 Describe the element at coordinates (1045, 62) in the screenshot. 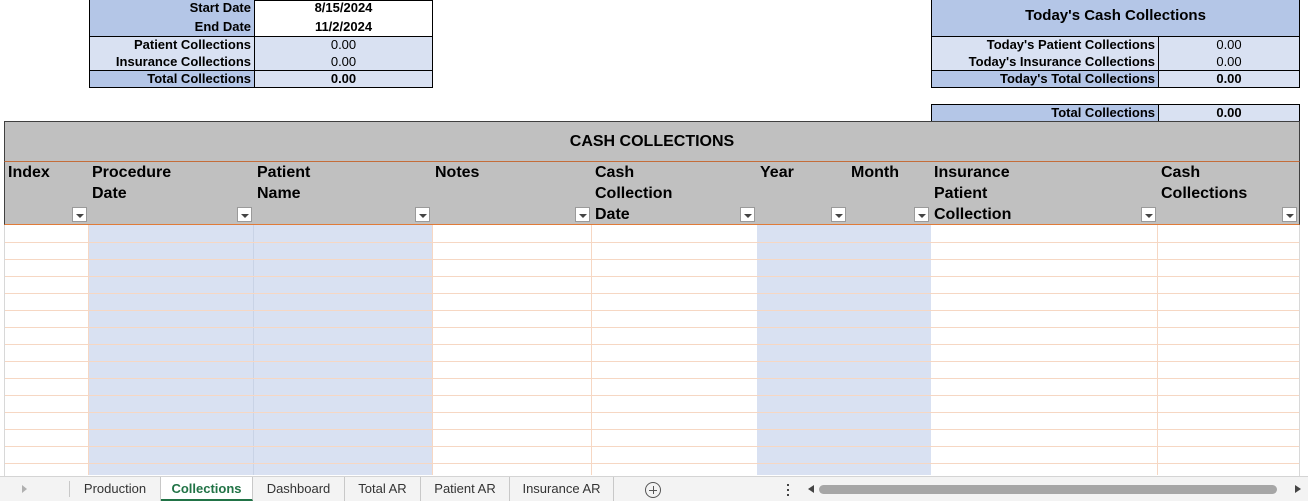

I see `todays-insurance-label: Today's Insurance Collections` at that location.